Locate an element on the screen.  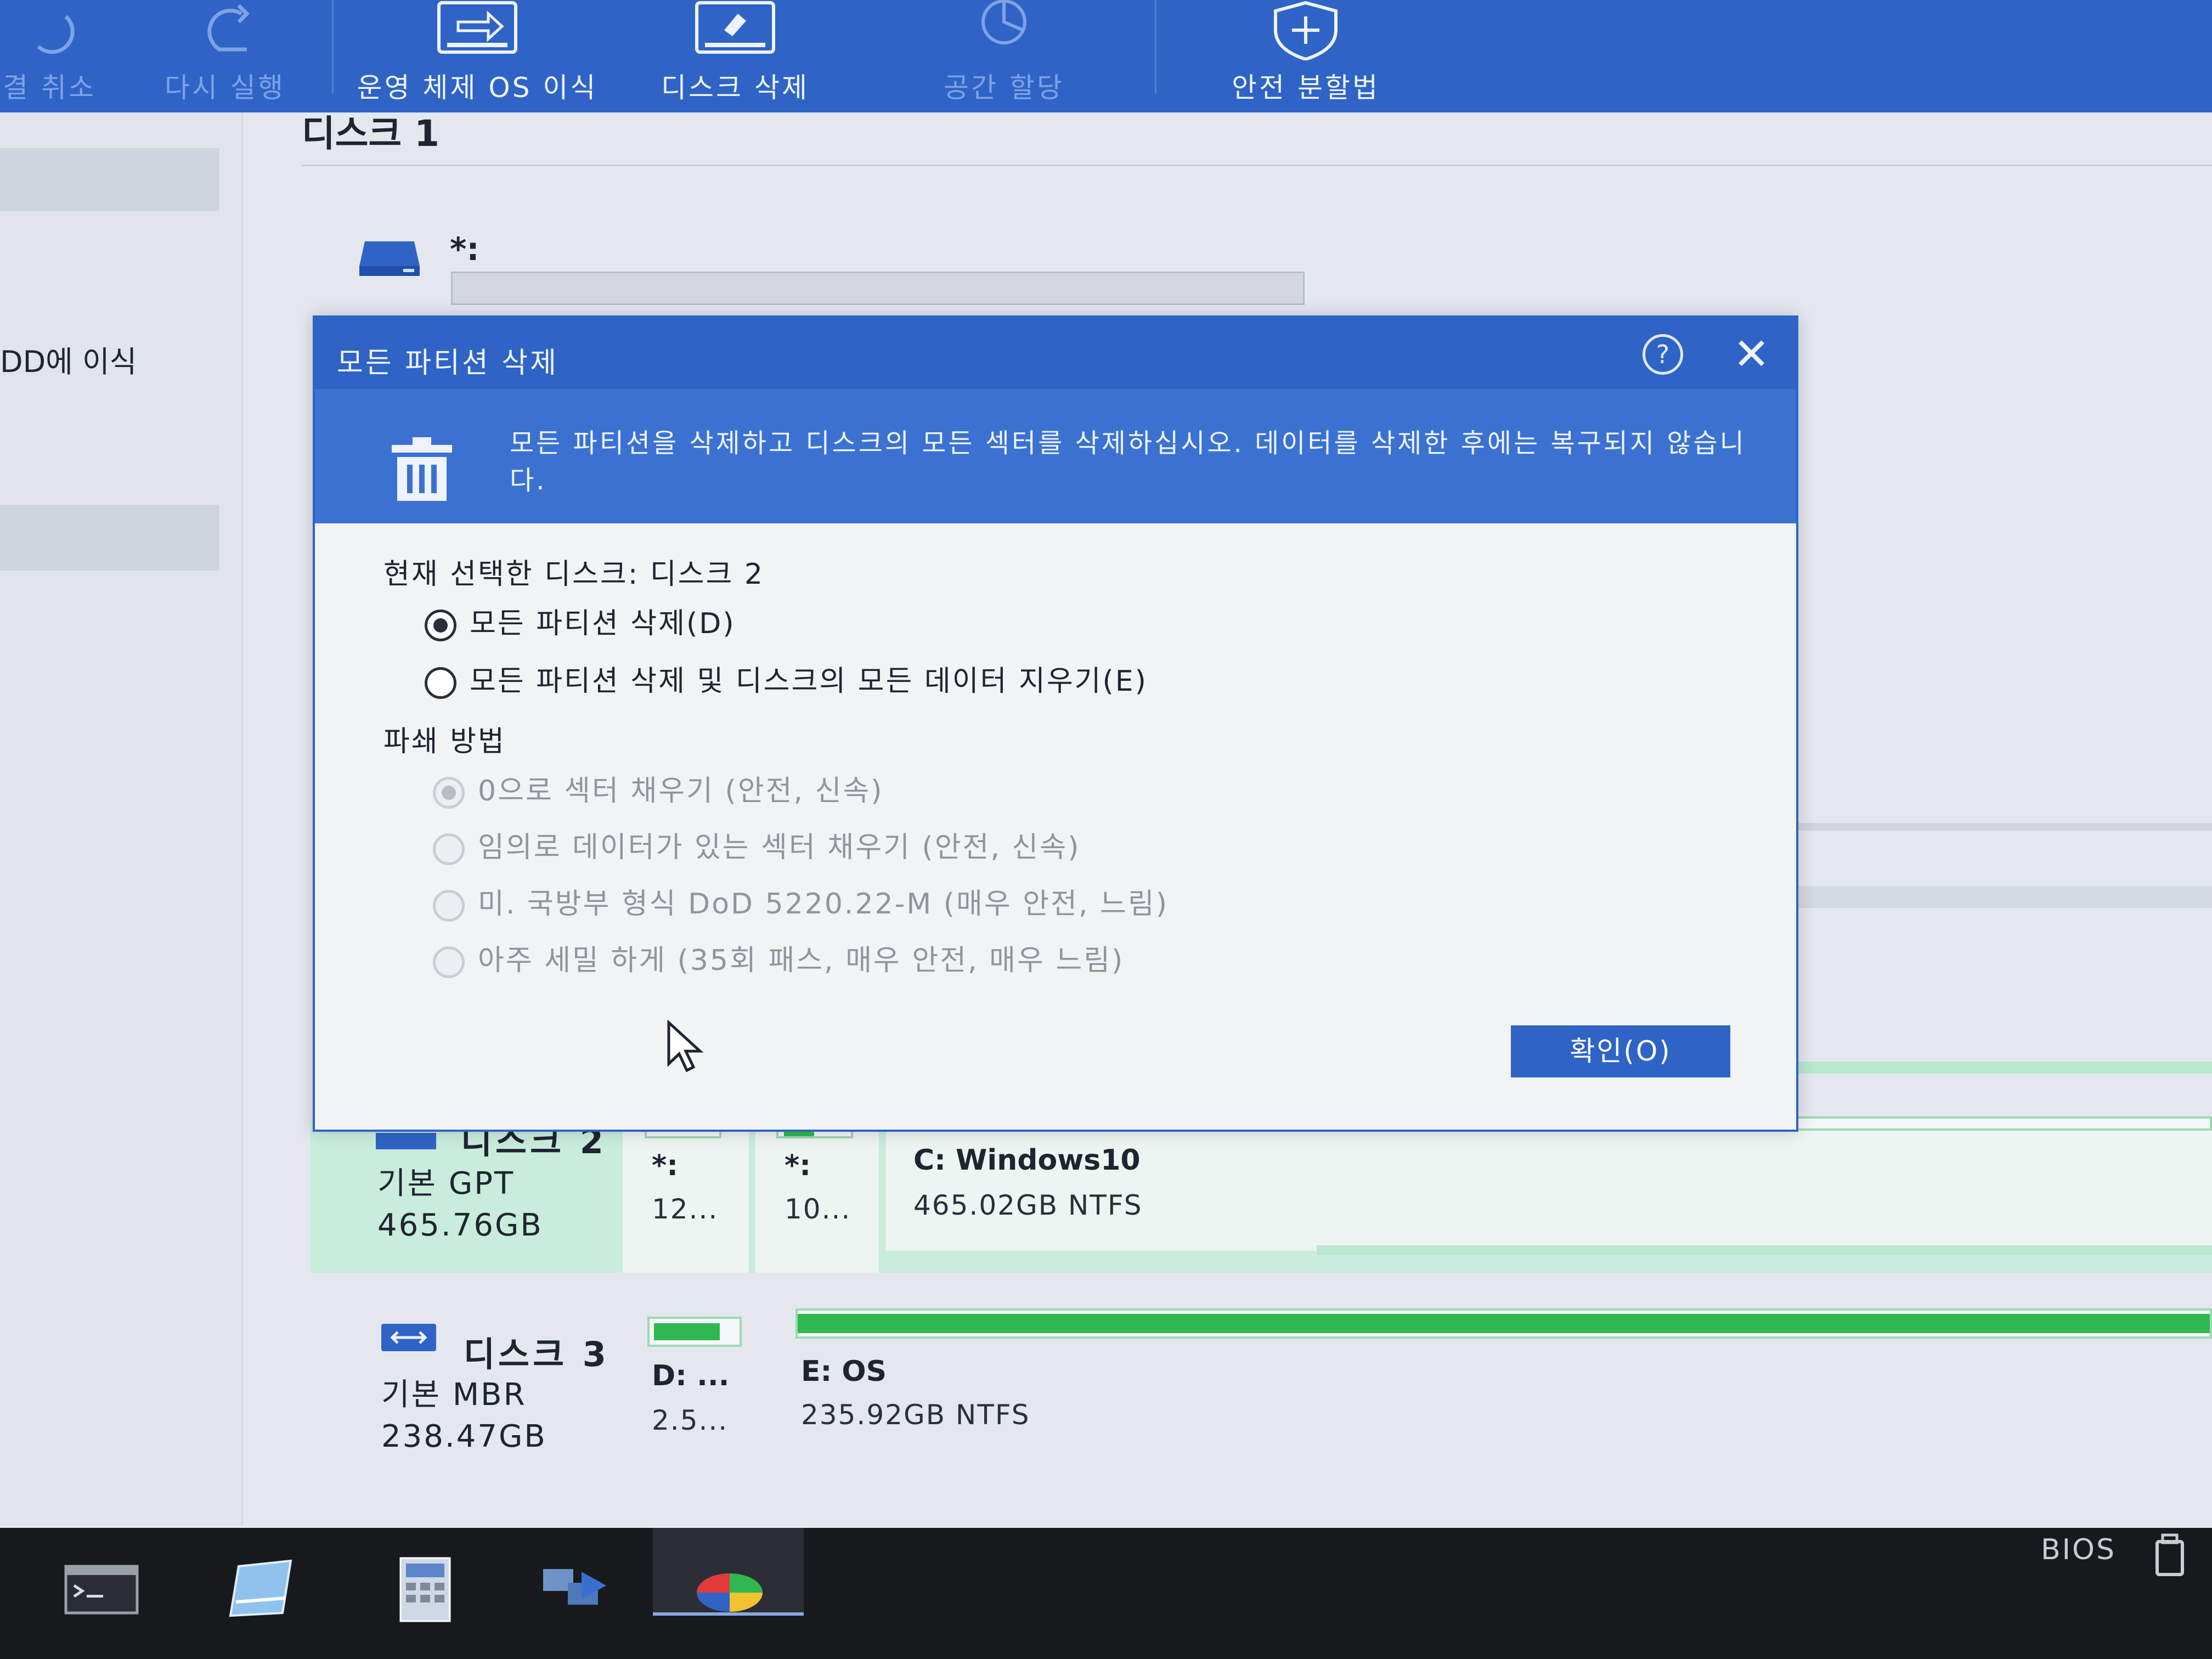
method-fill-zero: 0으로 섹터 채우기 (안전, 신속) is located at coordinates (658, 788).